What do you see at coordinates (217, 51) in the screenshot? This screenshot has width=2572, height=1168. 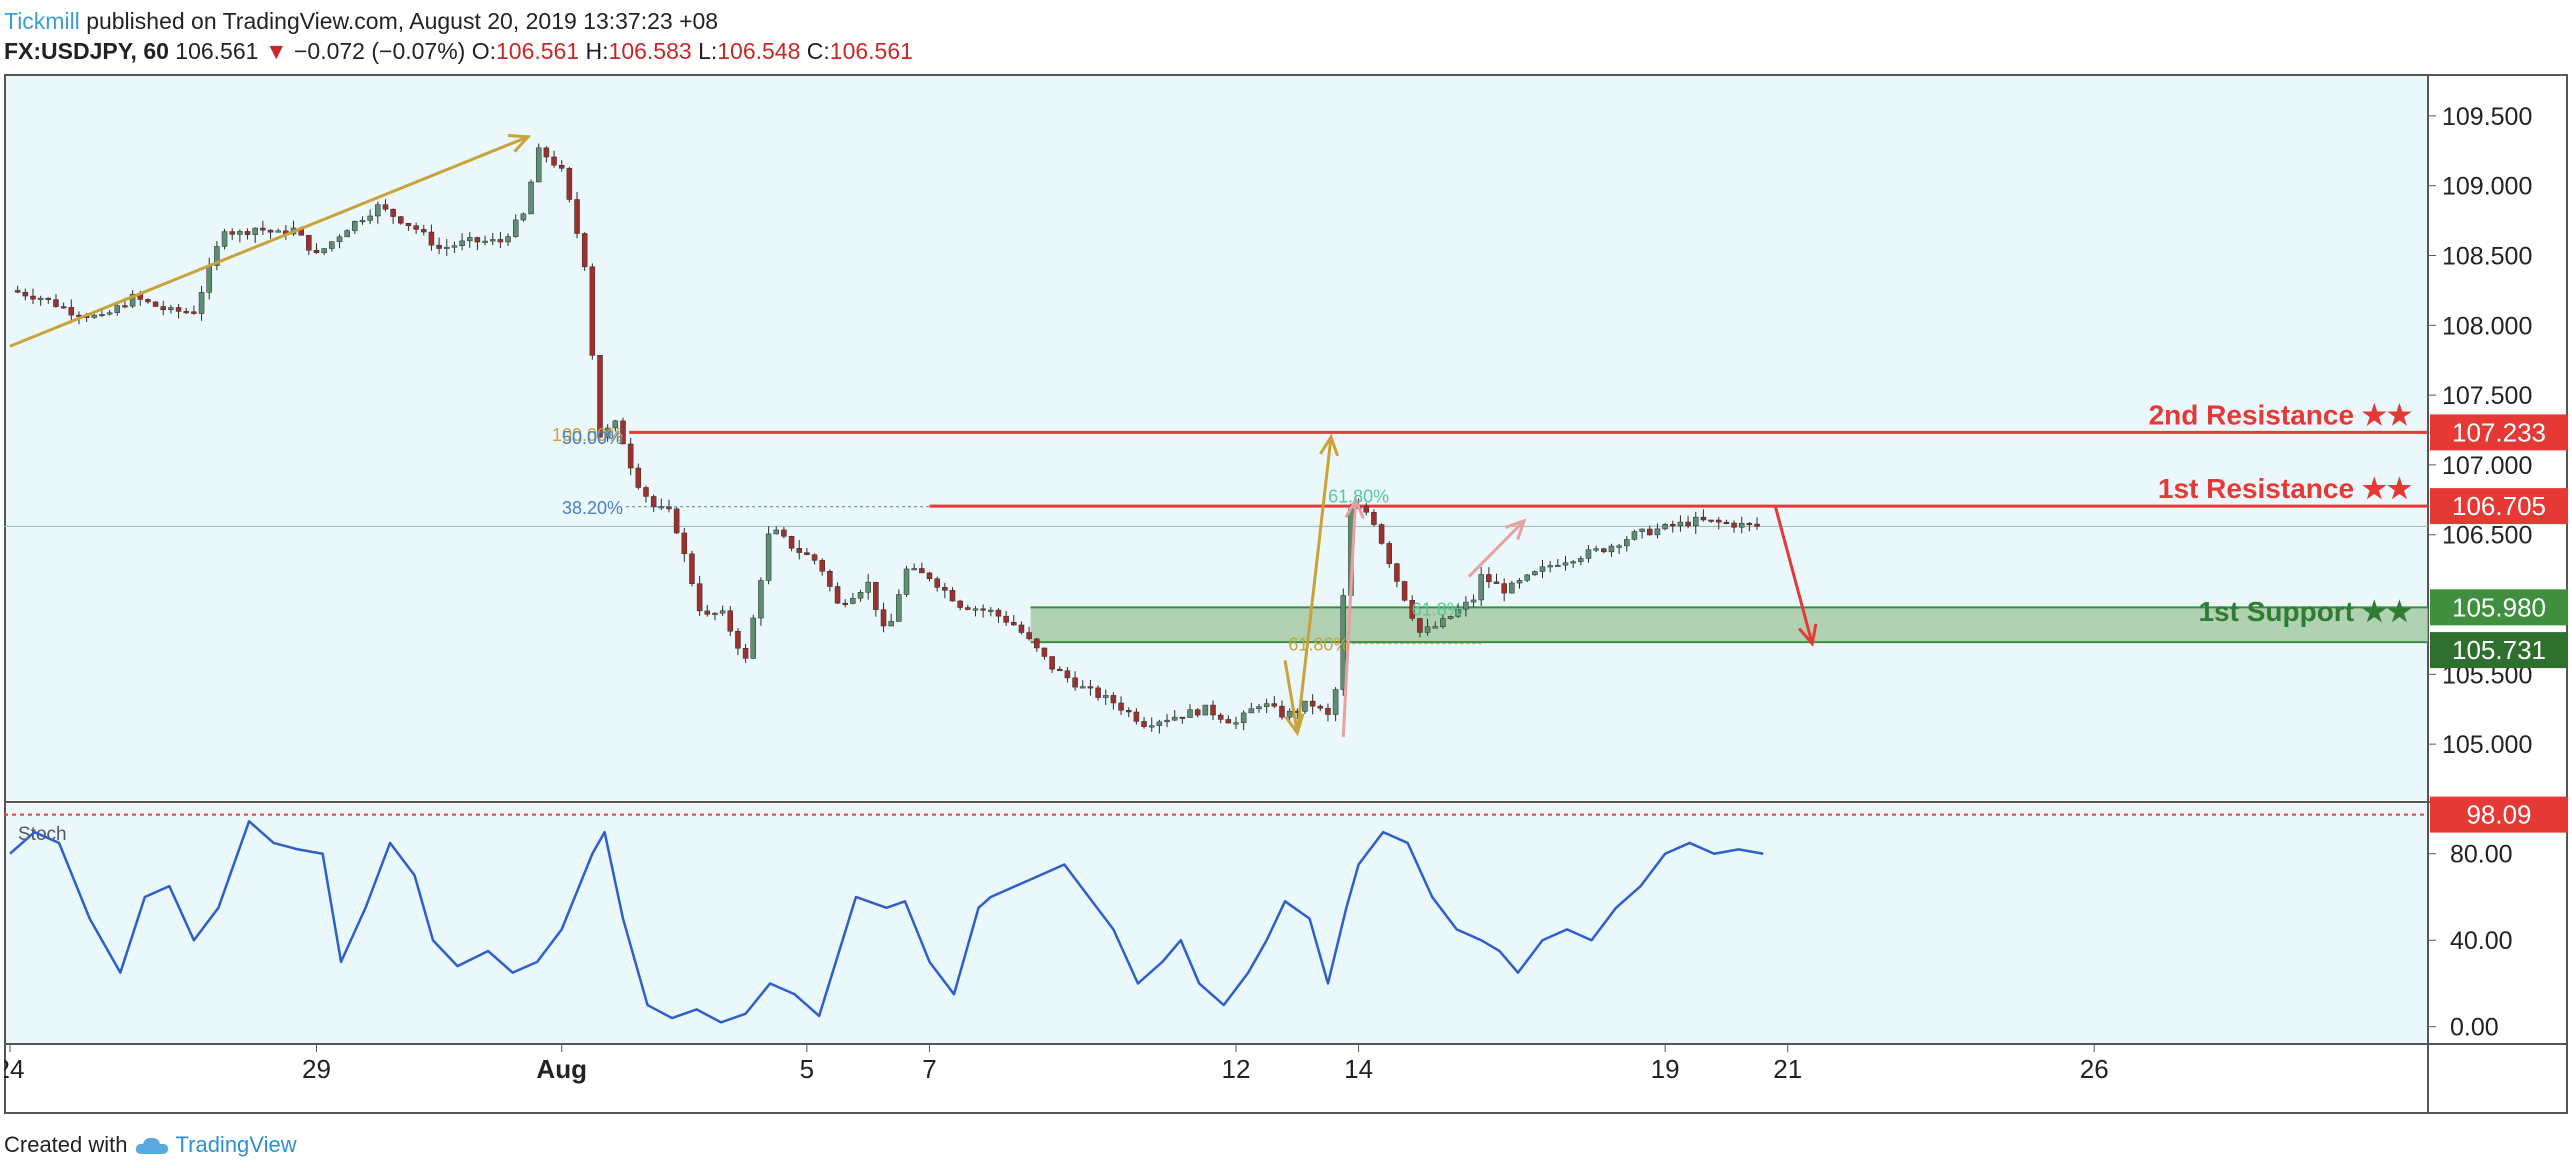 I see `last-price: 106.561` at bounding box center [217, 51].